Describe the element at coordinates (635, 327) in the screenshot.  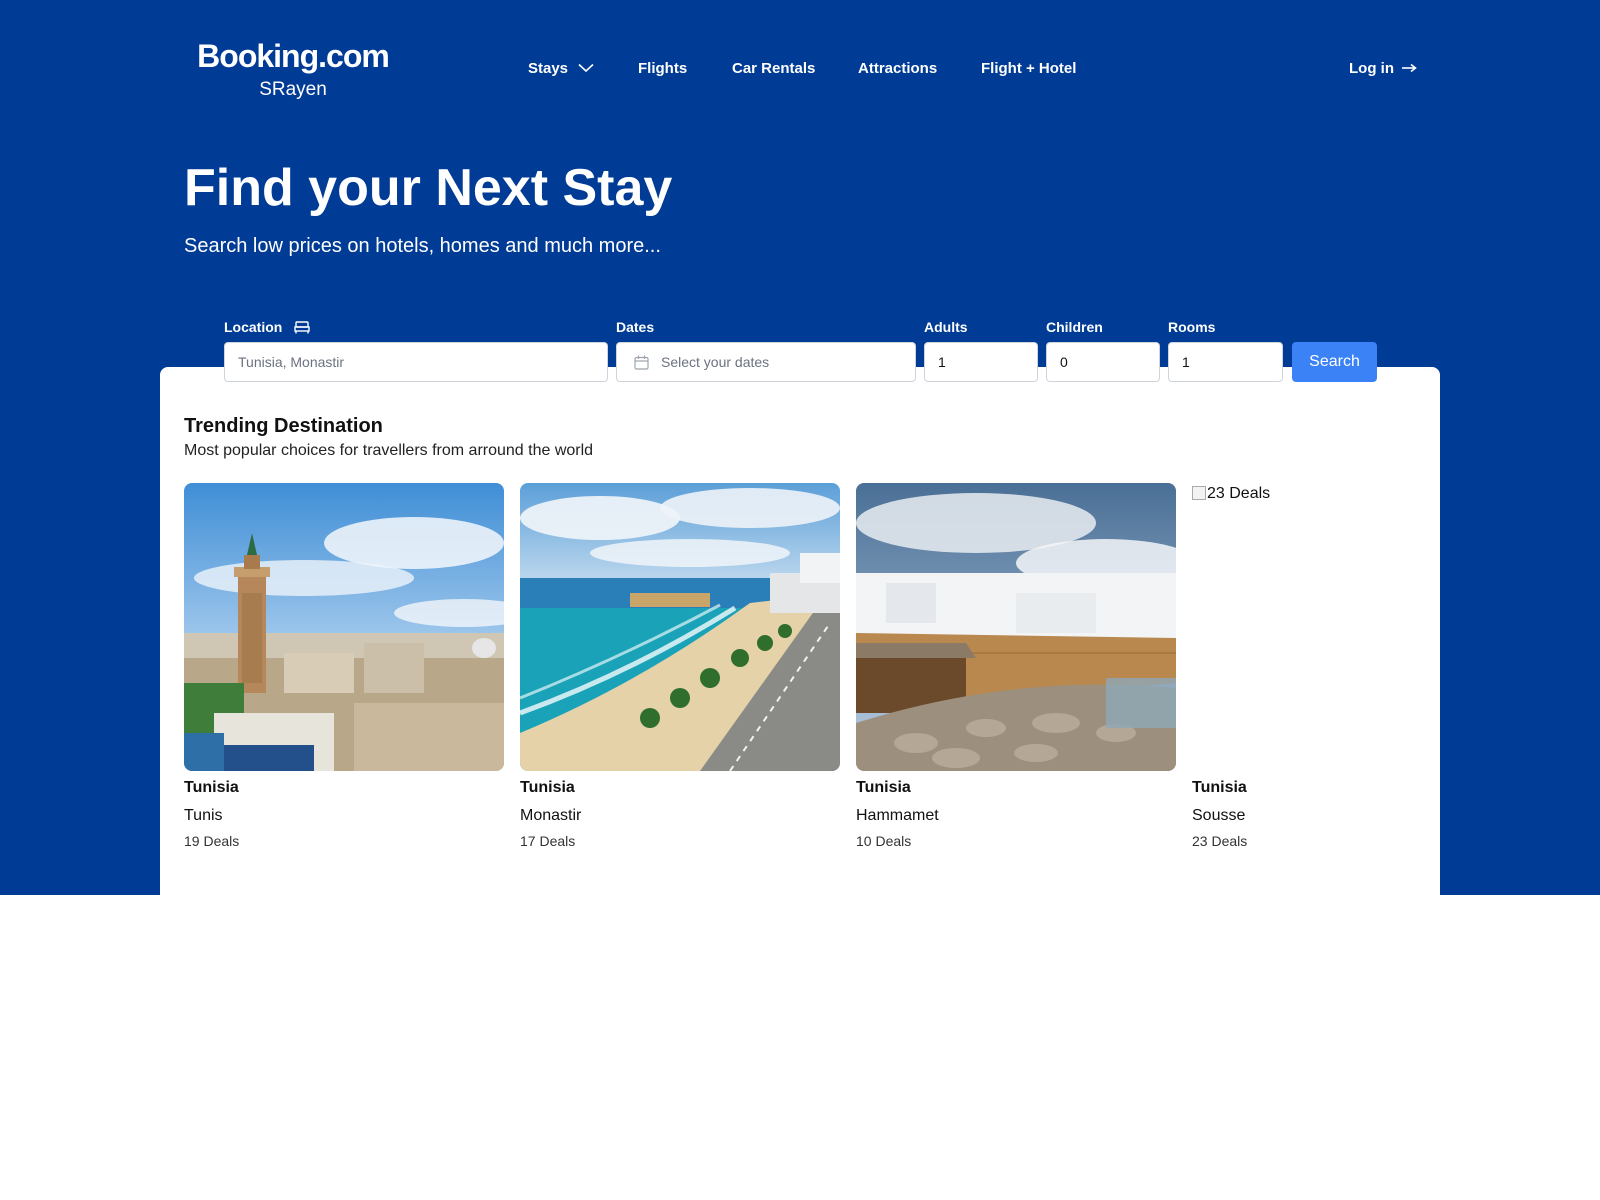
I see `dates-label: Dates` at that location.